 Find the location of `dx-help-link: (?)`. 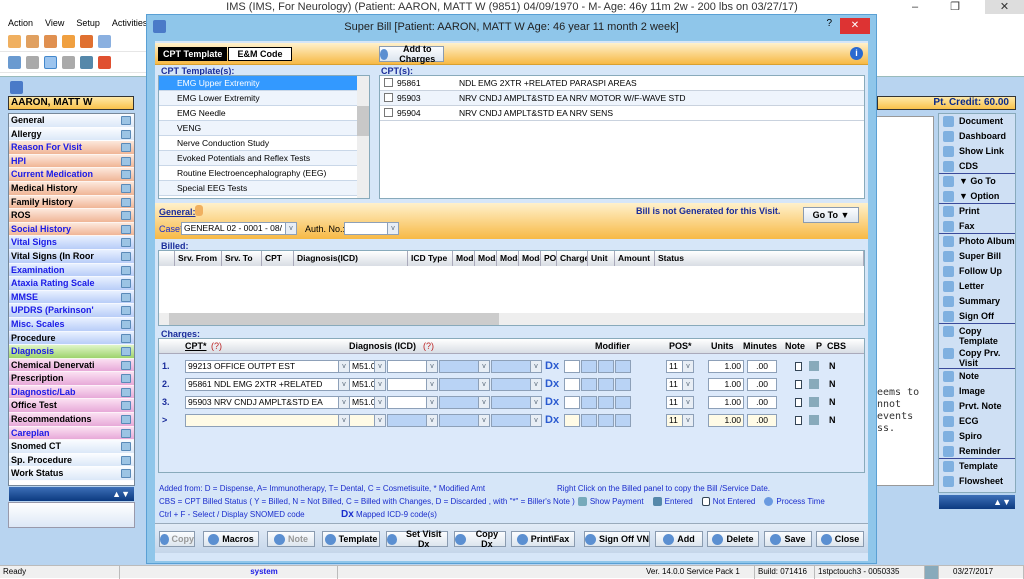

dx-help-link: (?) is located at coordinates (428, 346).